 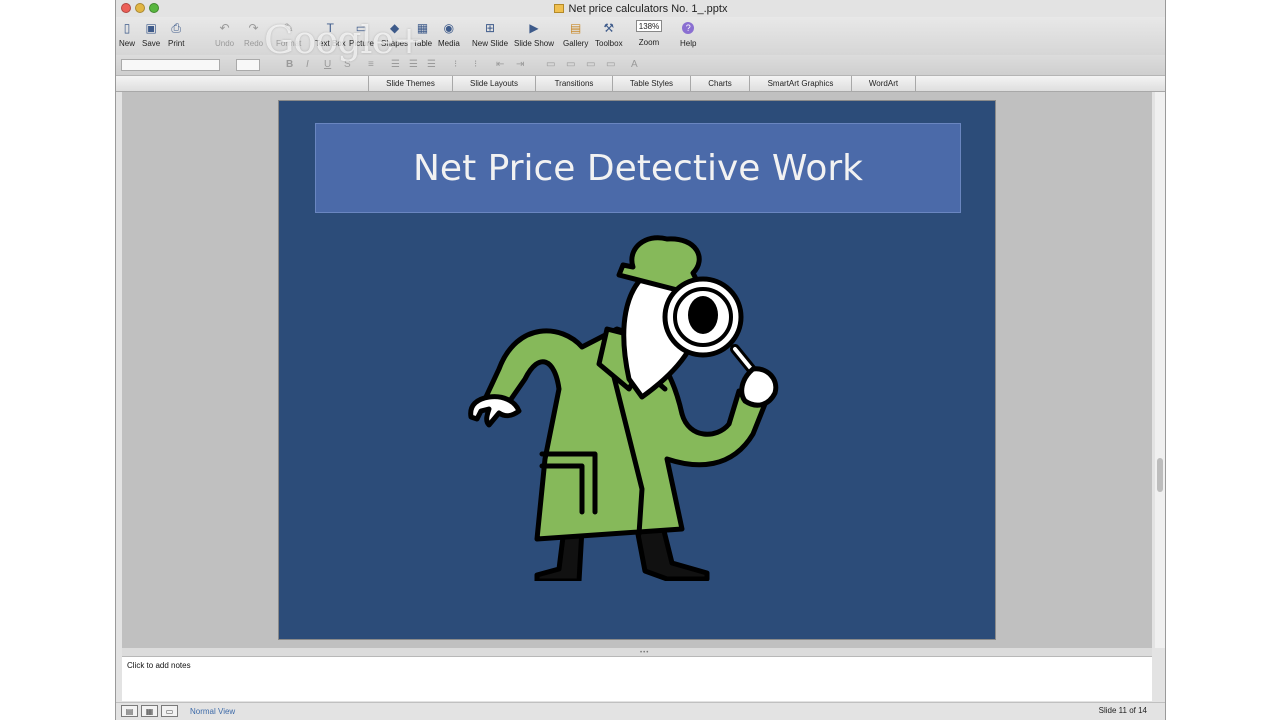 I want to click on toolbox-icon: ⚒, so click(x=609, y=28).